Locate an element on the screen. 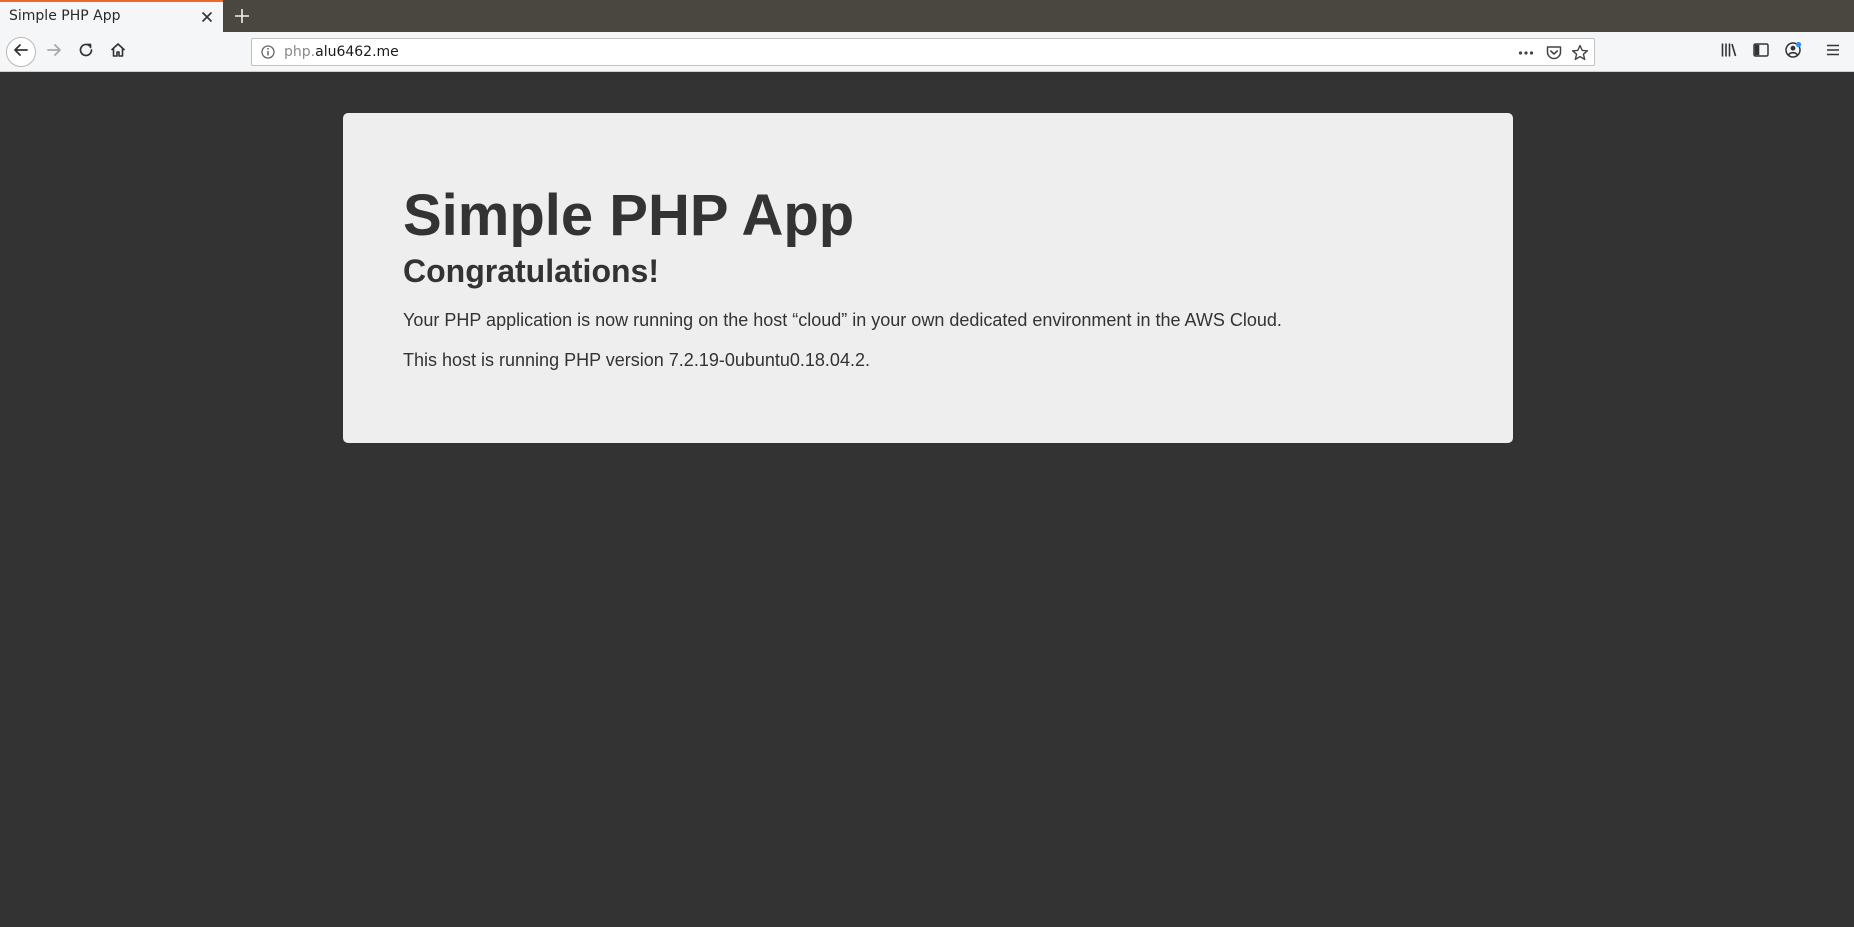  forward-button is located at coordinates (54, 52).